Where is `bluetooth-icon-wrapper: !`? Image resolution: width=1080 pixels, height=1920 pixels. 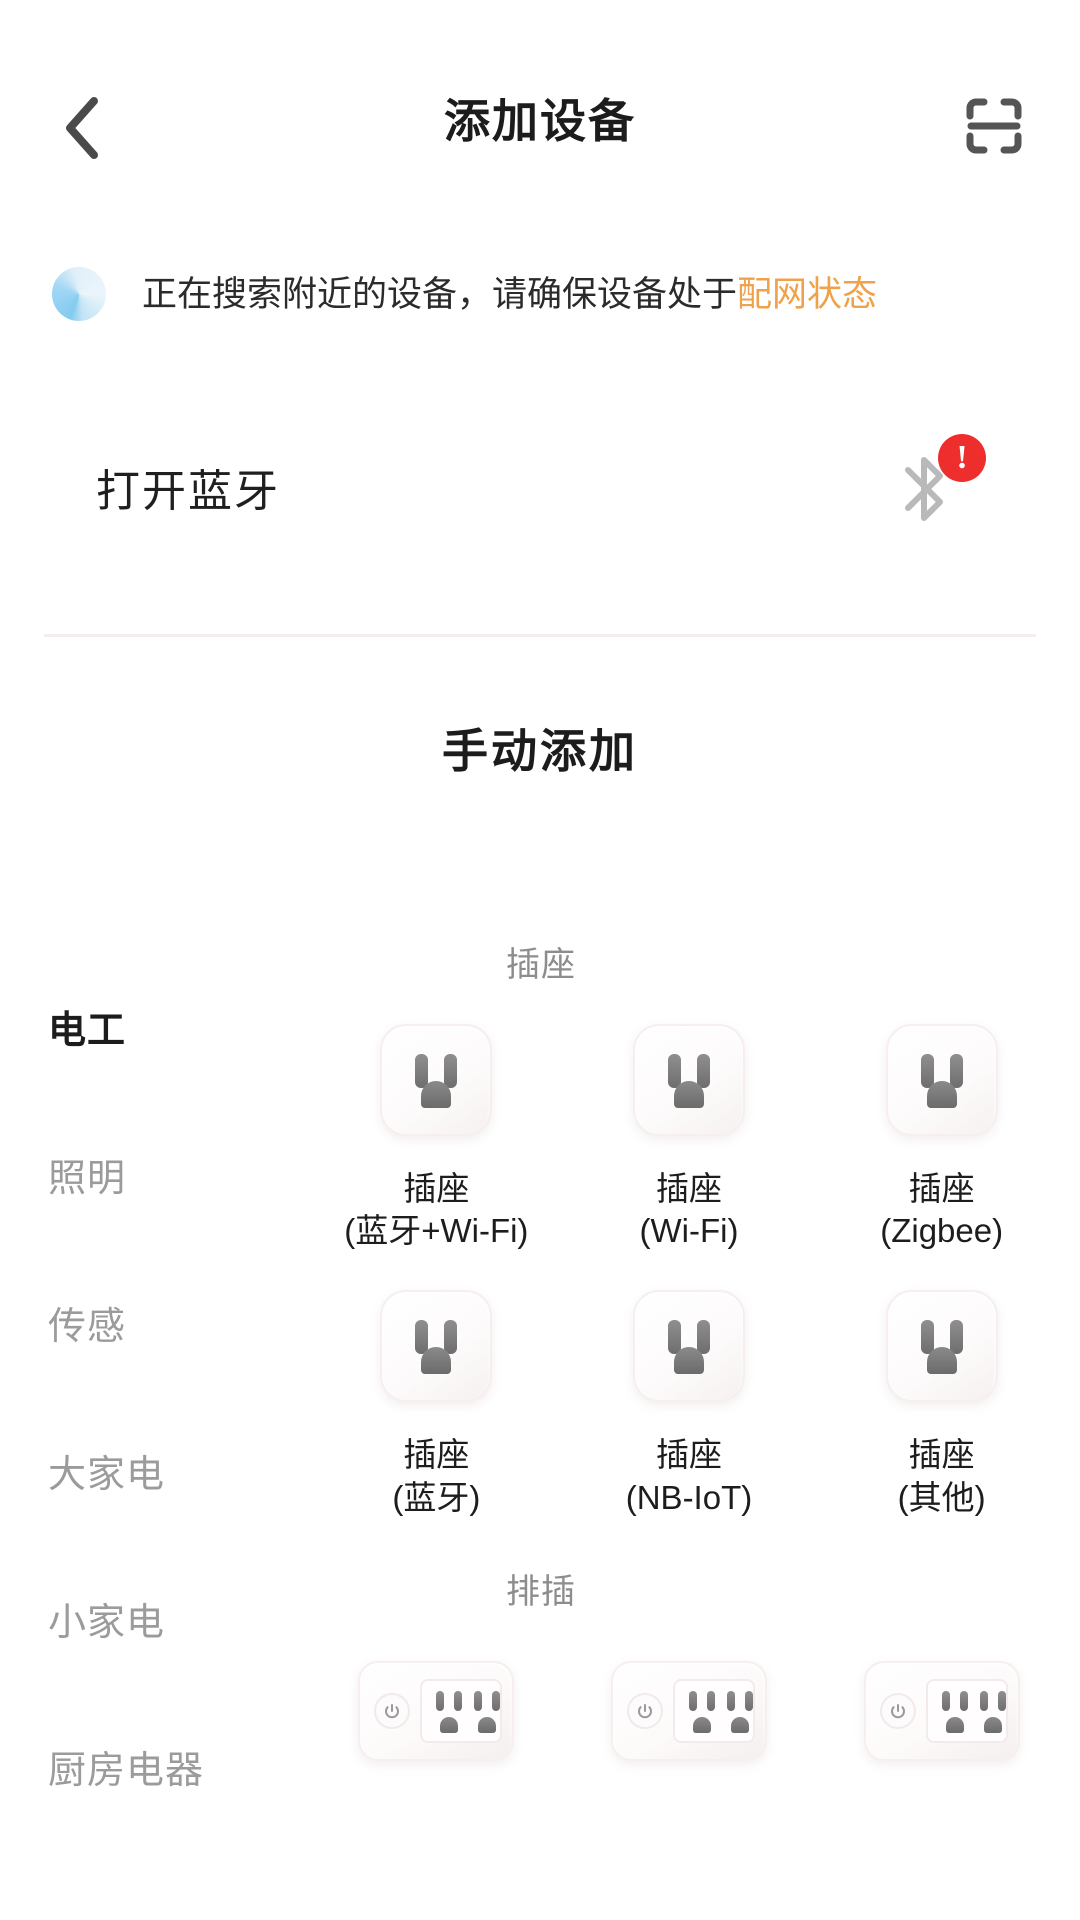
bluetooth-icon-wrapper: ! is located at coordinates (939, 487).